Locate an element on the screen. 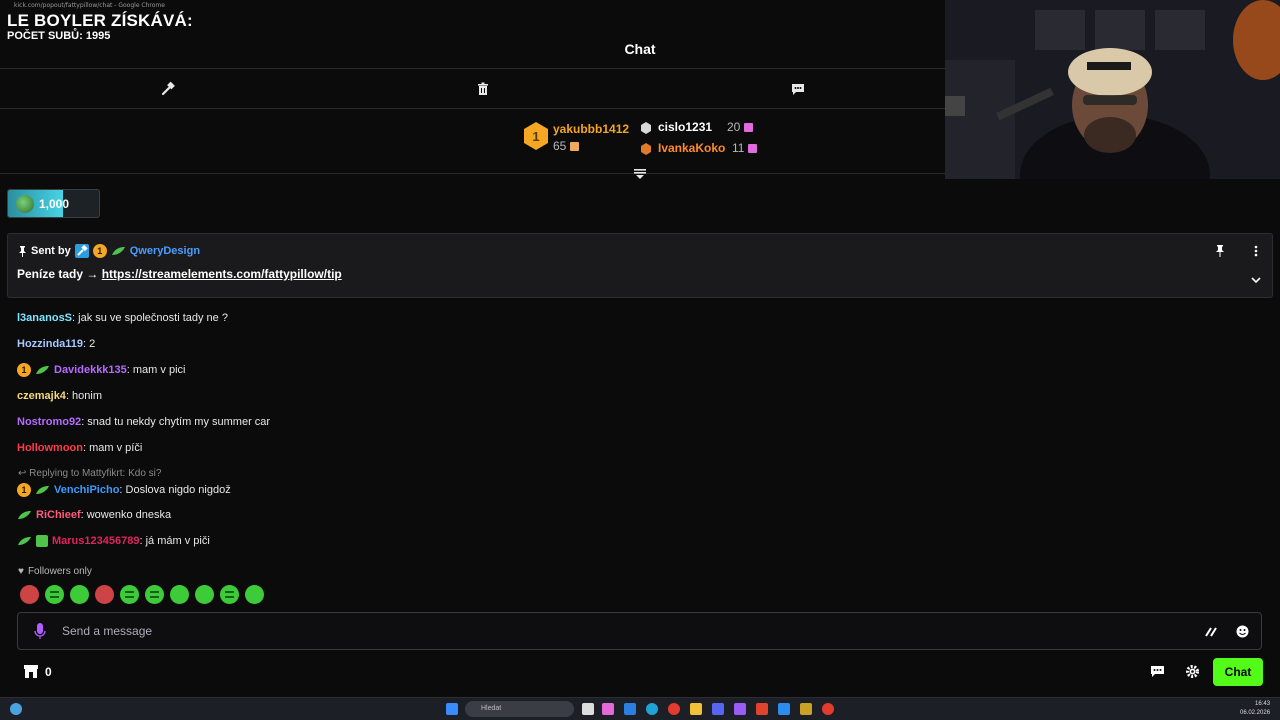  message-input is located at coordinates (612, 631).